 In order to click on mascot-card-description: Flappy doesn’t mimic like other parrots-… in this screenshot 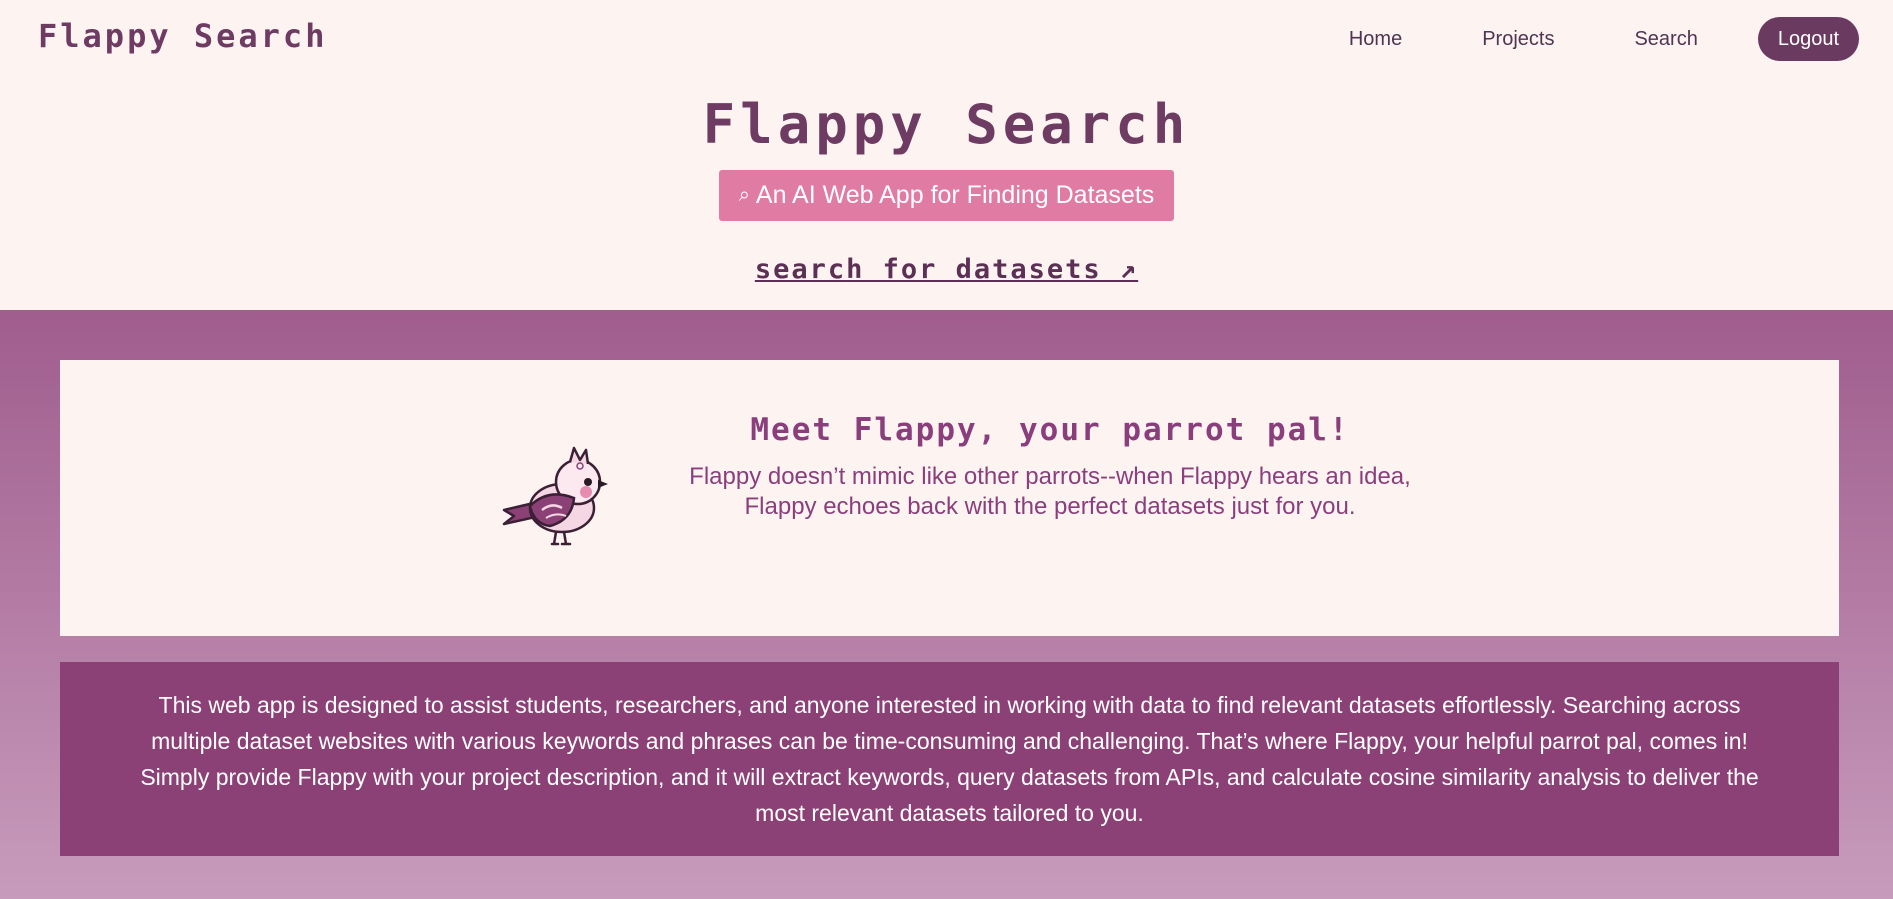, I will do `click(1050, 491)`.